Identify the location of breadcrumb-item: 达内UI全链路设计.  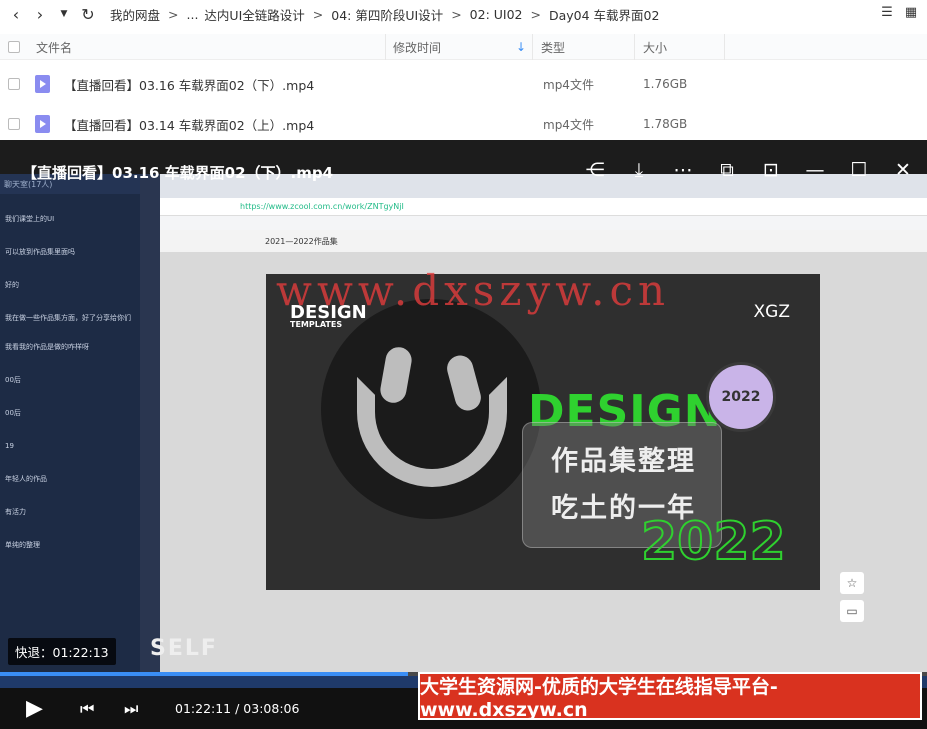
(254, 14).